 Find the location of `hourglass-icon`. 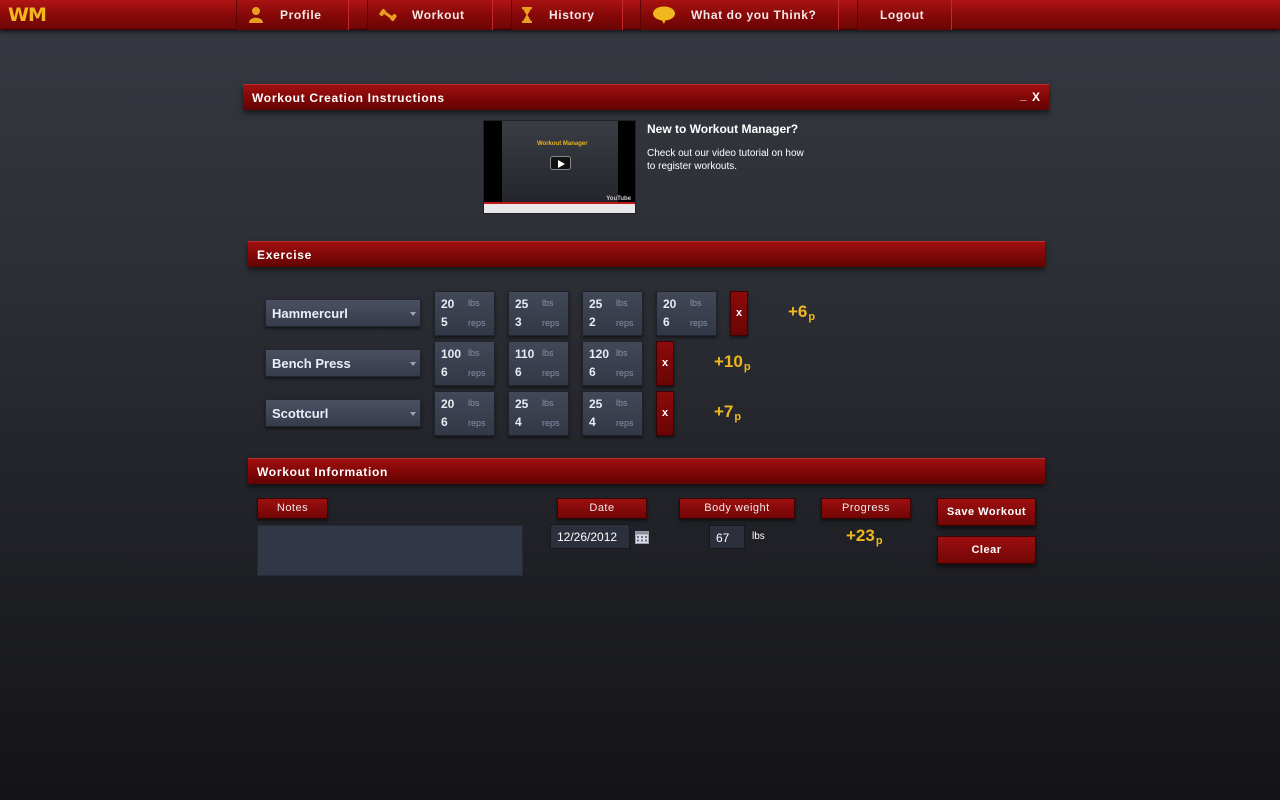

hourglass-icon is located at coordinates (527, 15).